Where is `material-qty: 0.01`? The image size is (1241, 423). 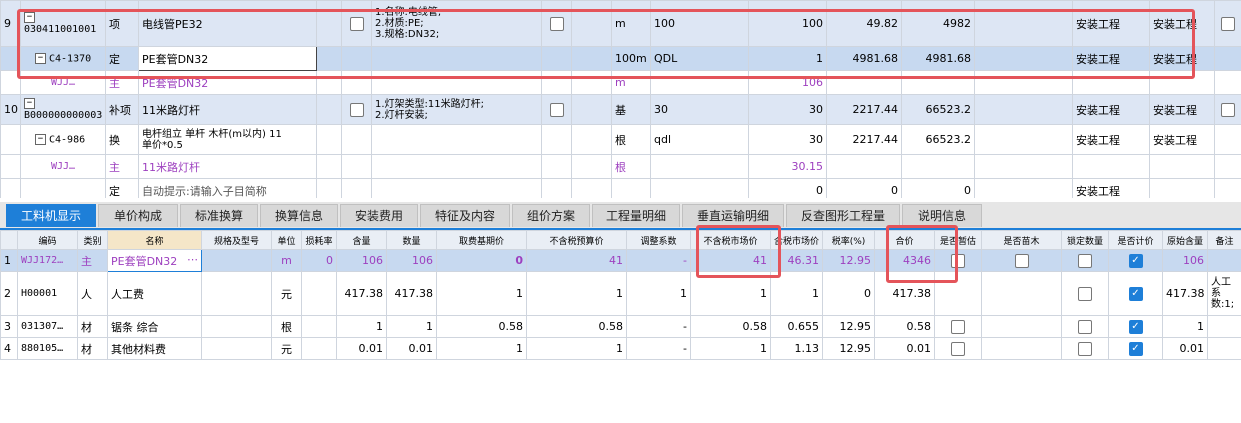 material-qty: 0.01 is located at coordinates (411, 348).